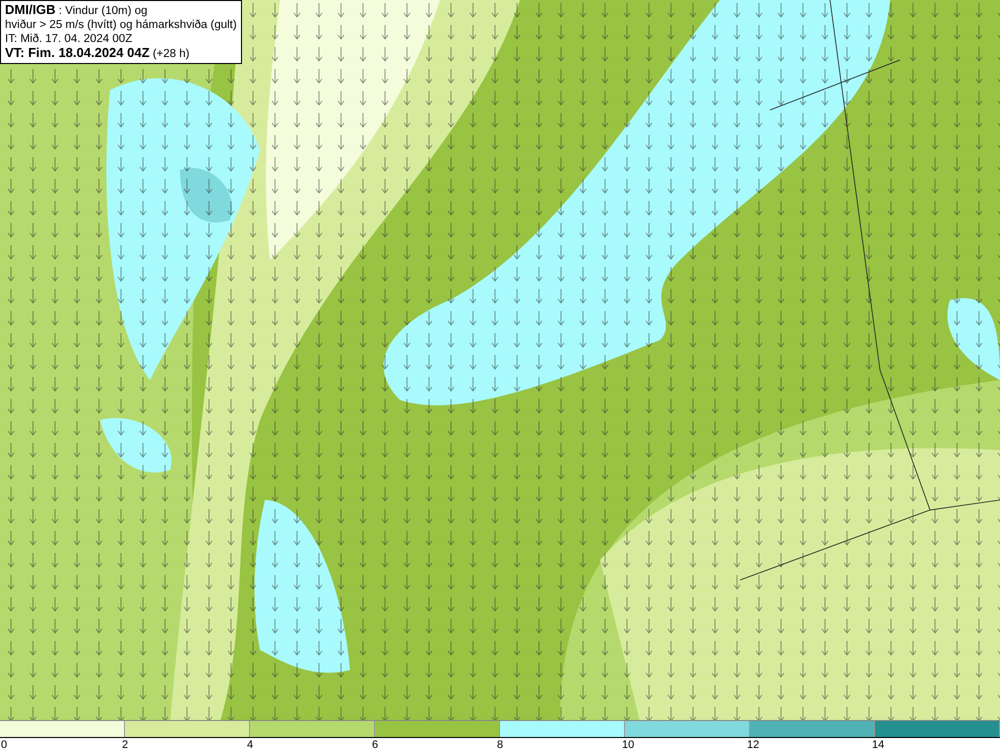 This screenshot has width=1000, height=753. I want to click on legend-label: 4, so click(250, 745).